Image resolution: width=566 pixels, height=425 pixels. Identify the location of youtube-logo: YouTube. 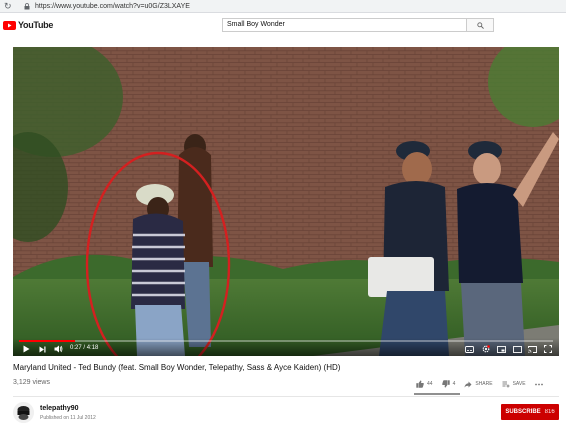
(28, 25).